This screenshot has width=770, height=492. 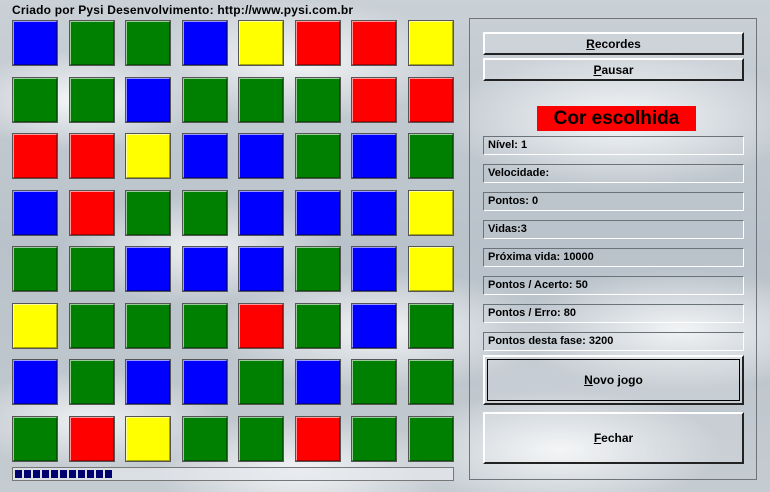 I want to click on pausar-button: Pausar, so click(x=613, y=69).